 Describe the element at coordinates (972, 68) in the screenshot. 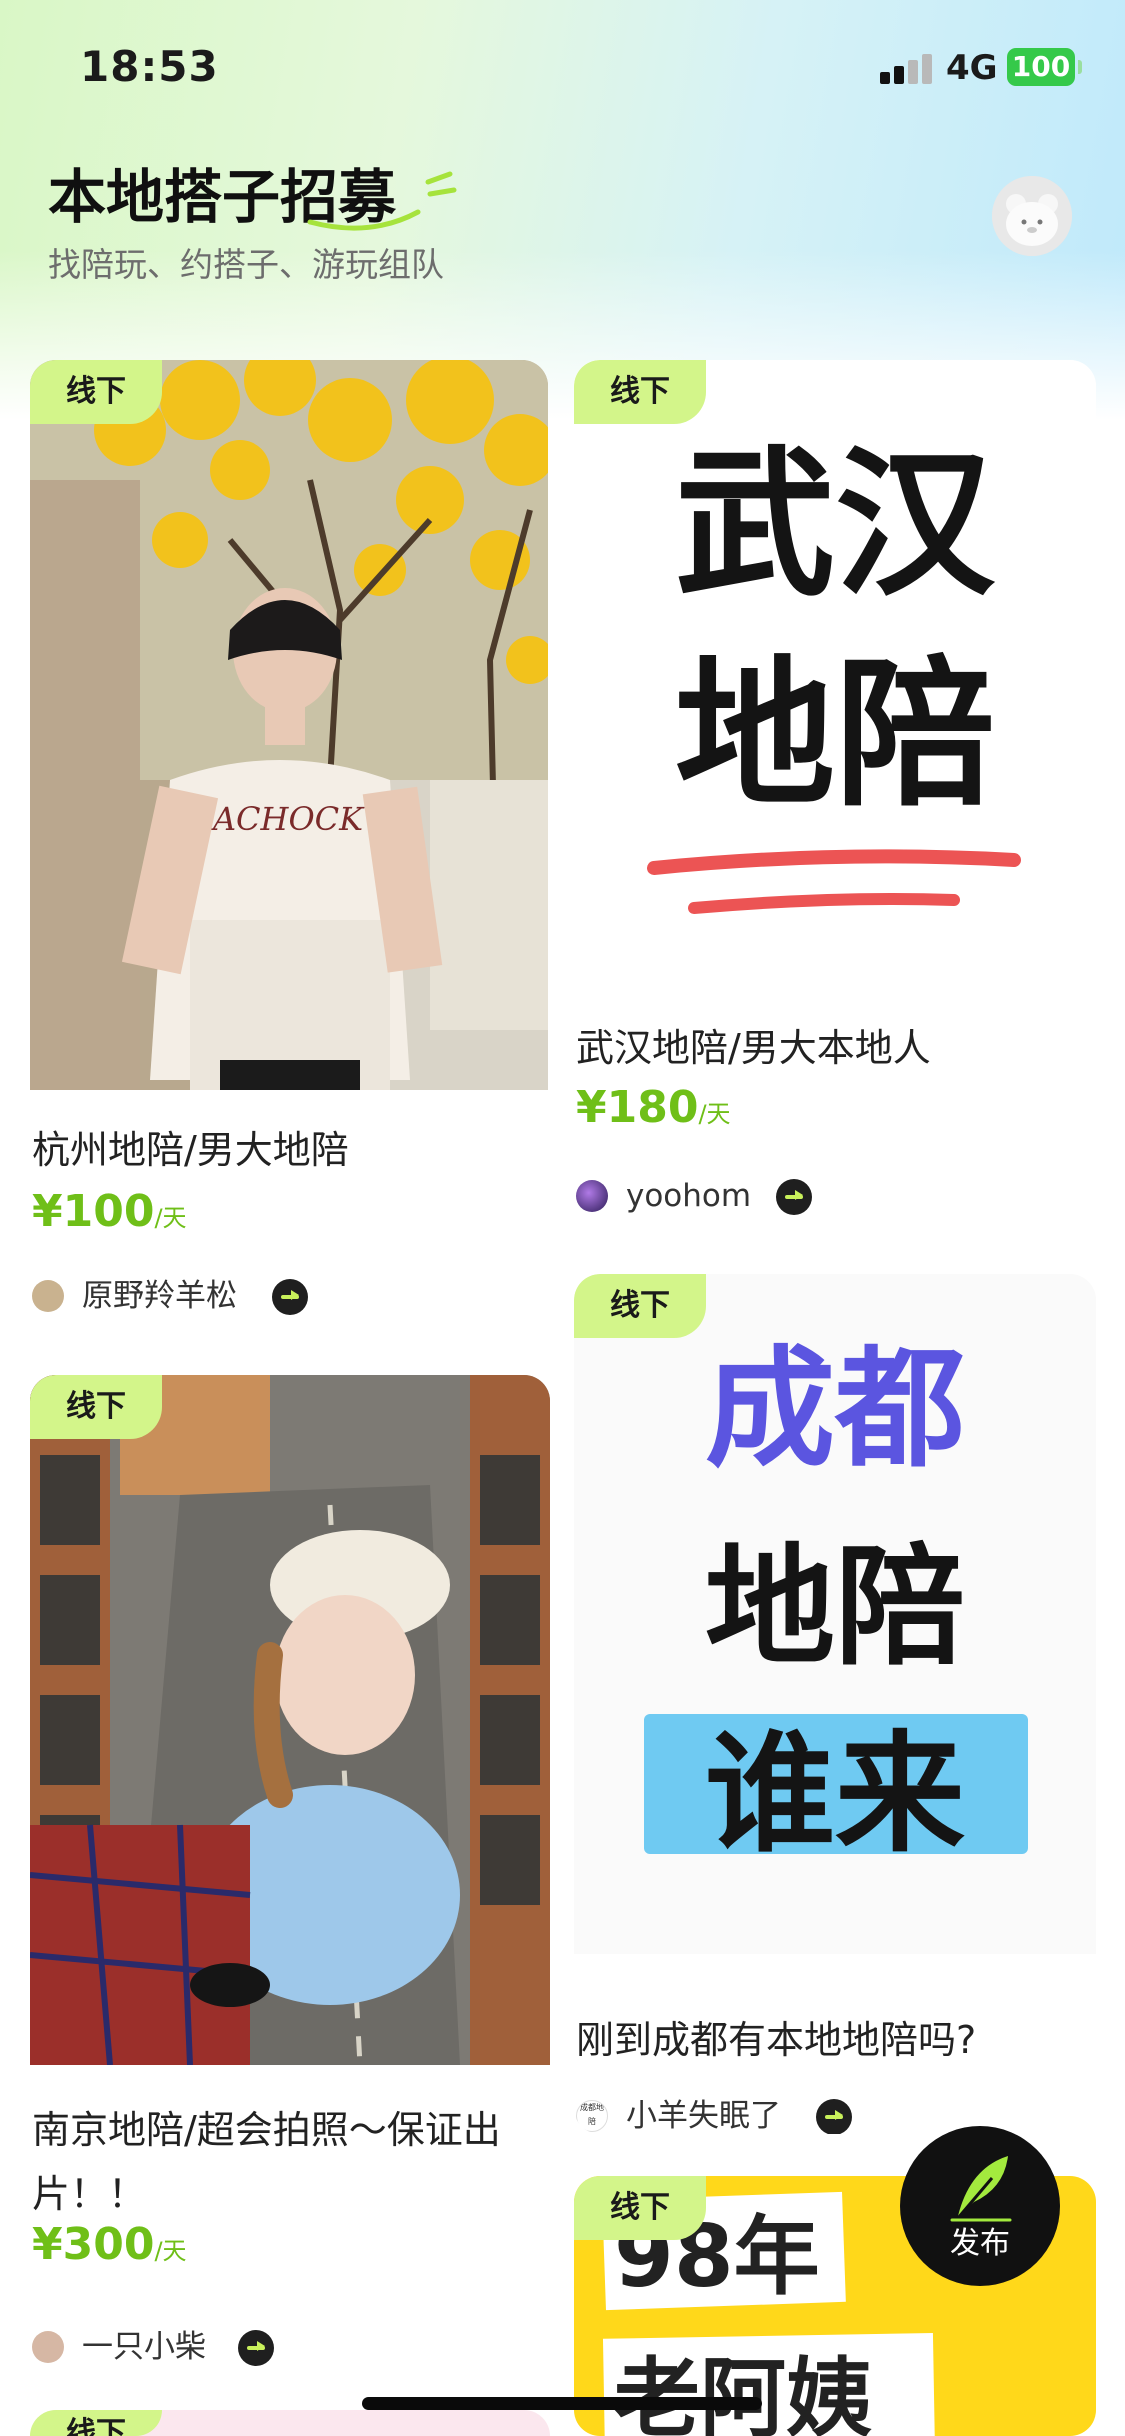

I see `network-type: 4G` at that location.